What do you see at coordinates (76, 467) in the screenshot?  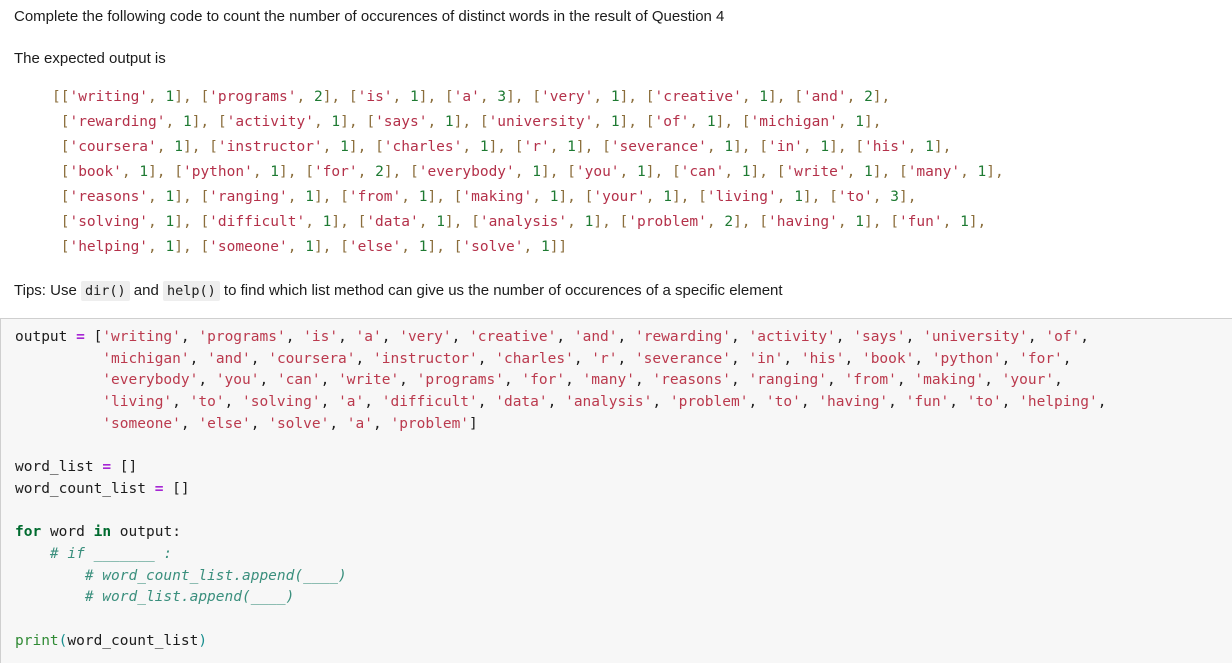 I see `code-line: word_list = []` at bounding box center [76, 467].